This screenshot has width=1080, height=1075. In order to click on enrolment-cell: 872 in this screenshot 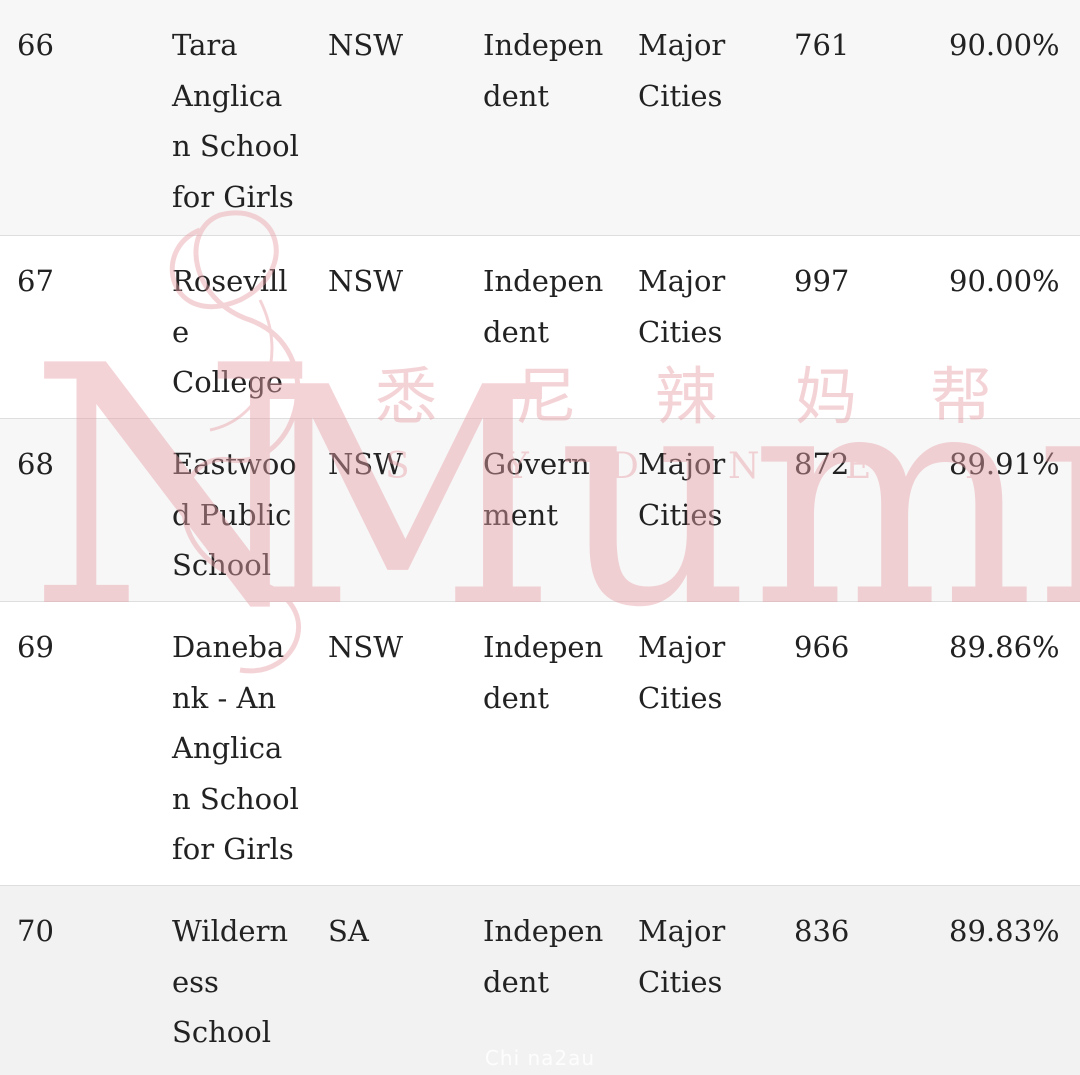, I will do `click(822, 464)`.